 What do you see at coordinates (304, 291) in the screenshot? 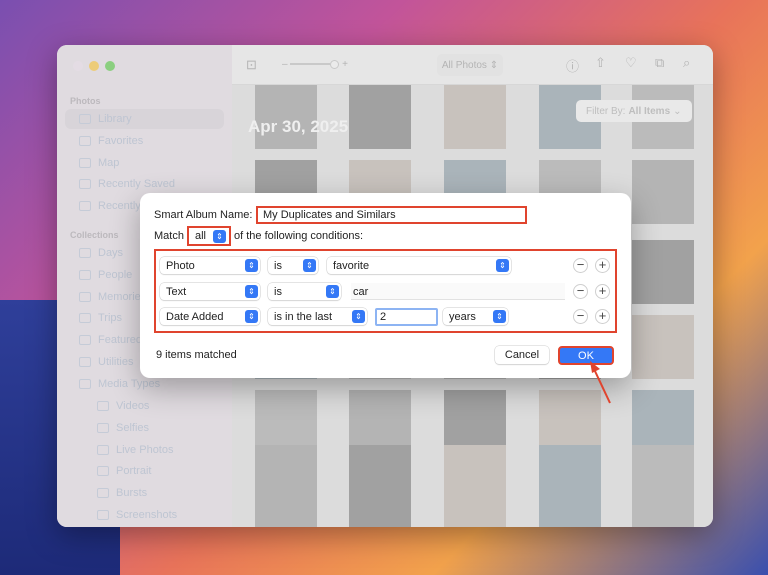
I see `condition-2-operator: is ⇕` at bounding box center [304, 291].